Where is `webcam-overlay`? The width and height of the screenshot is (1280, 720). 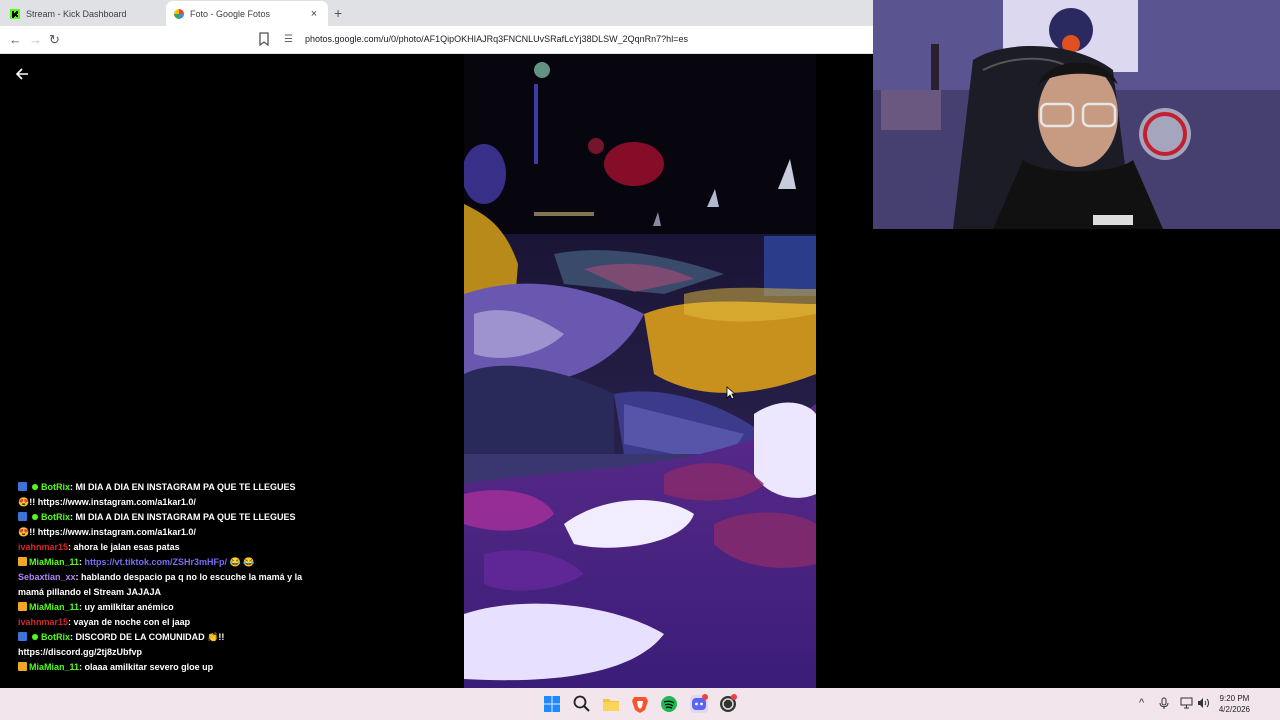 webcam-overlay is located at coordinates (1076, 114).